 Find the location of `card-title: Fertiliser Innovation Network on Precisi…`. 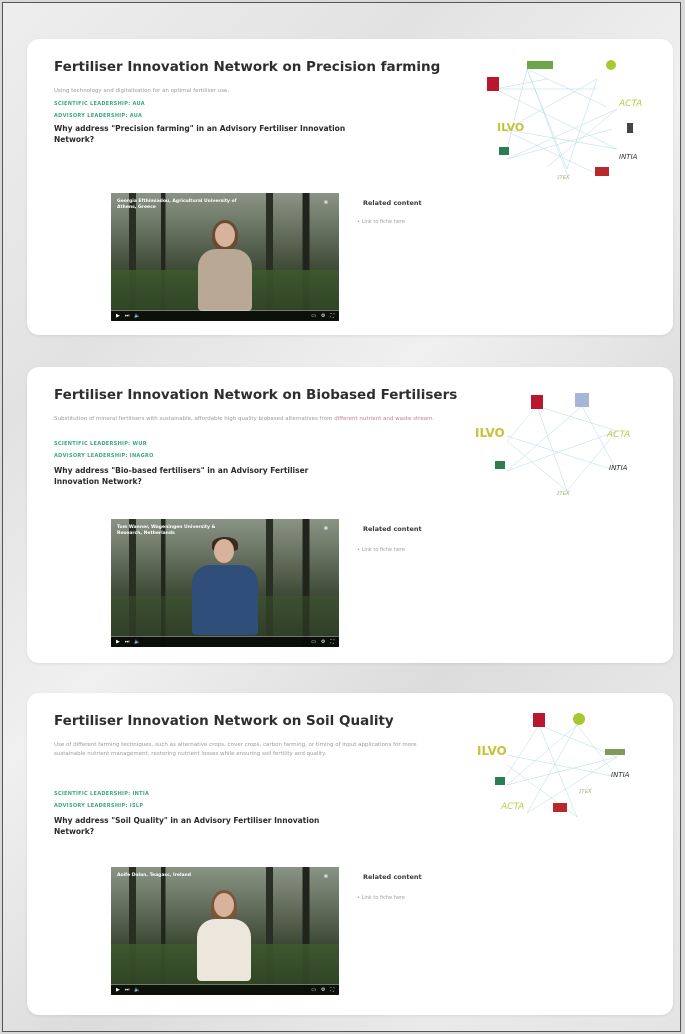

card-title: Fertiliser Innovation Network on Precisi… is located at coordinates (247, 67).